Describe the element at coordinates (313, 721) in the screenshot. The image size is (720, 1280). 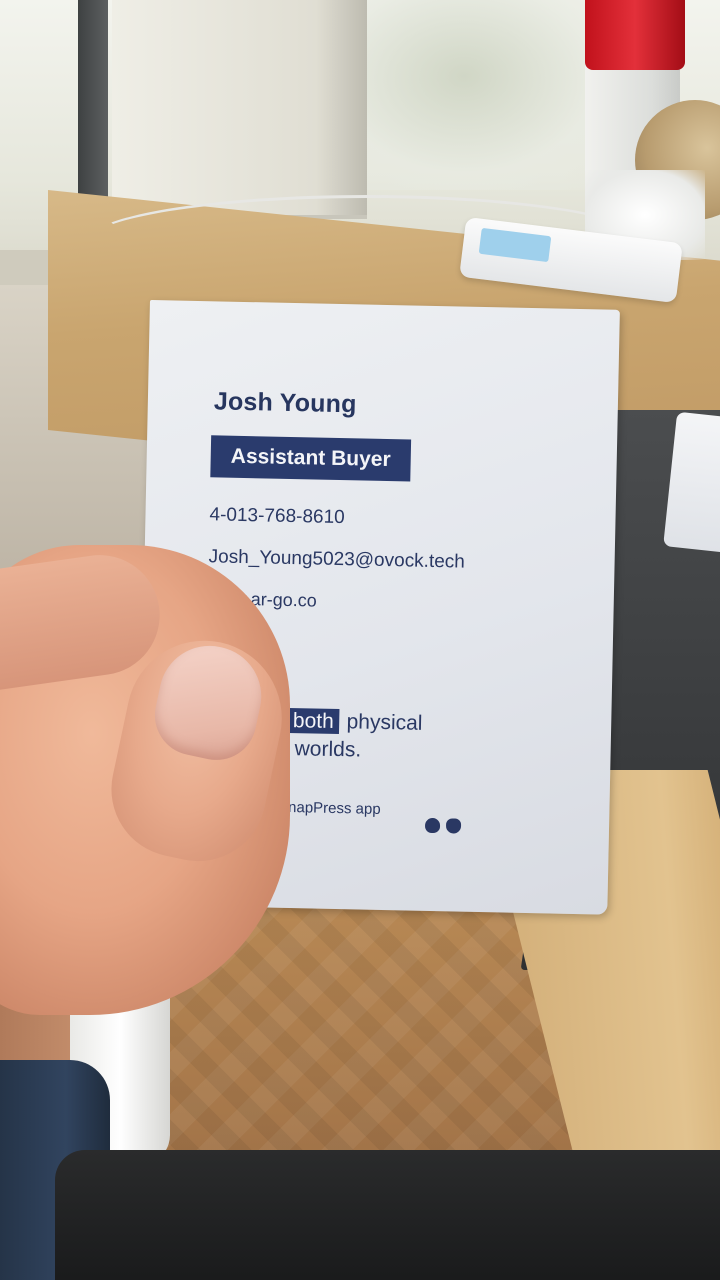
I see `tagline-highlight: both` at that location.